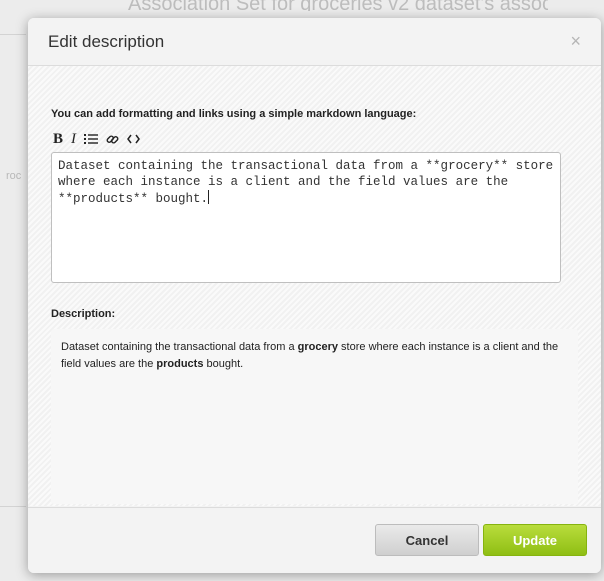  What do you see at coordinates (209, 197) in the screenshot?
I see `text-caret` at bounding box center [209, 197].